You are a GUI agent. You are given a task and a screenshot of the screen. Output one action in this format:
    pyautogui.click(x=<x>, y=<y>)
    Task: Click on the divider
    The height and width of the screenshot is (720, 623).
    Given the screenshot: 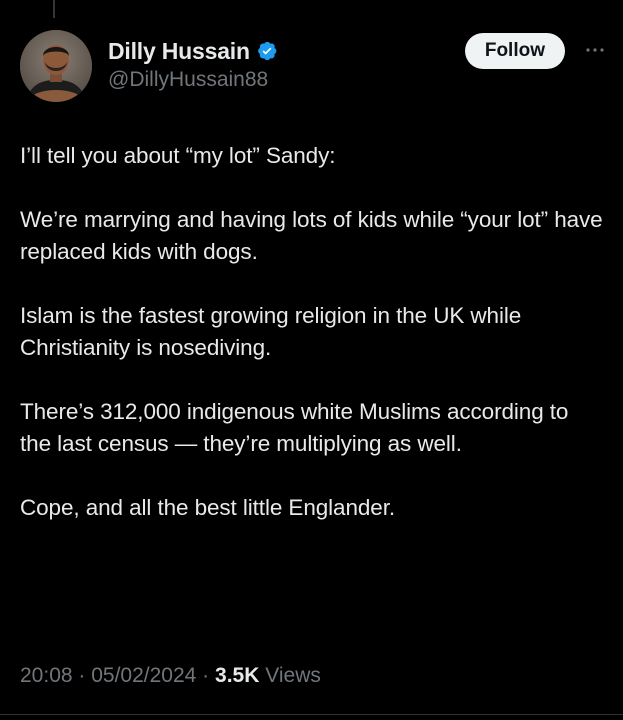 What is the action you would take?
    pyautogui.click(x=311, y=714)
    